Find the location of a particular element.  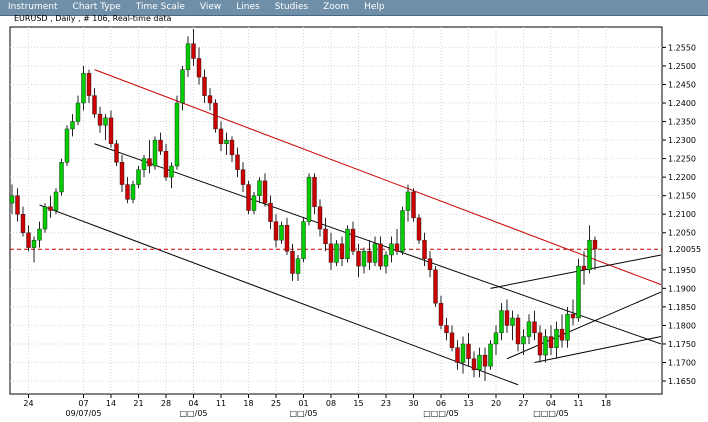

y-tick-label: 1.2450 is located at coordinates (682, 84).